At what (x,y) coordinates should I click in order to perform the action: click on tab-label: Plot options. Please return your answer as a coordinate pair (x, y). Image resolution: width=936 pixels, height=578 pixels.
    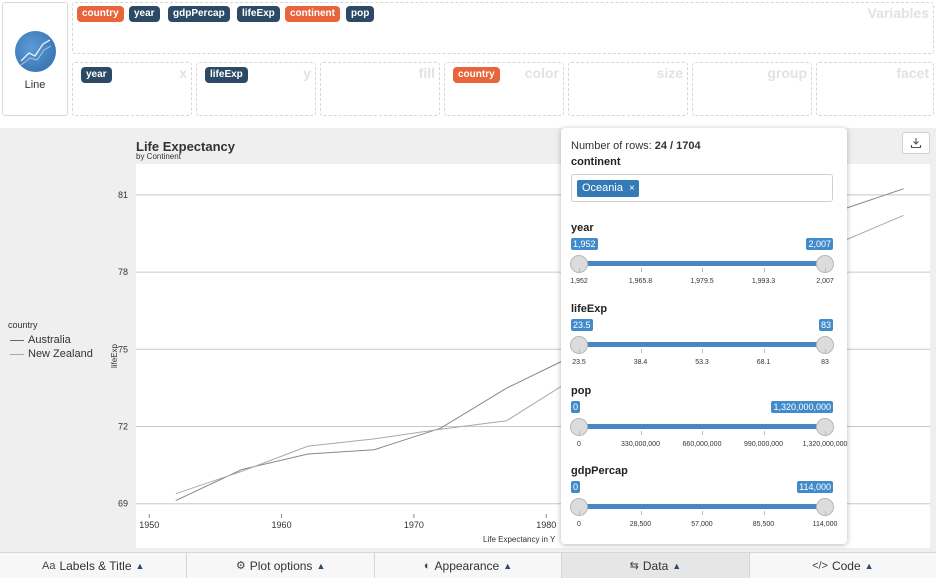
    Looking at the image, I should click on (281, 565).